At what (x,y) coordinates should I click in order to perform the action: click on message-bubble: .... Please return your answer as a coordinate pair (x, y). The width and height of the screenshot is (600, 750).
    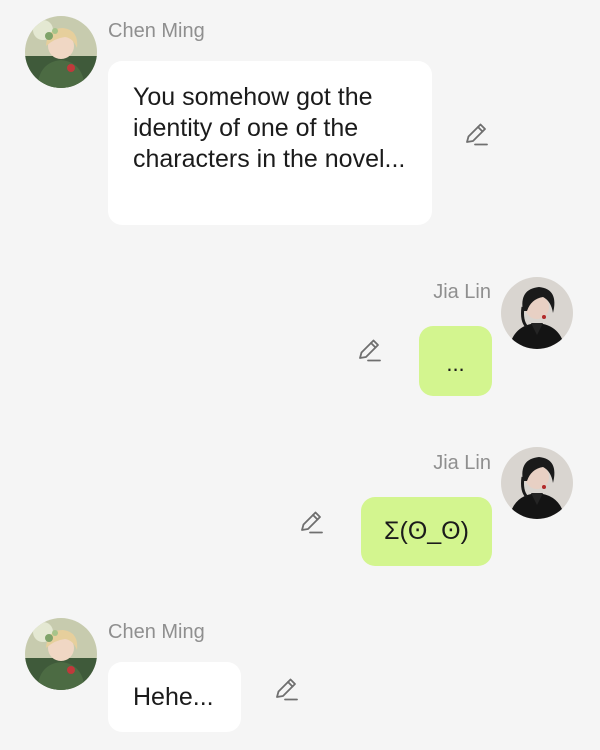
    Looking at the image, I should click on (455, 361).